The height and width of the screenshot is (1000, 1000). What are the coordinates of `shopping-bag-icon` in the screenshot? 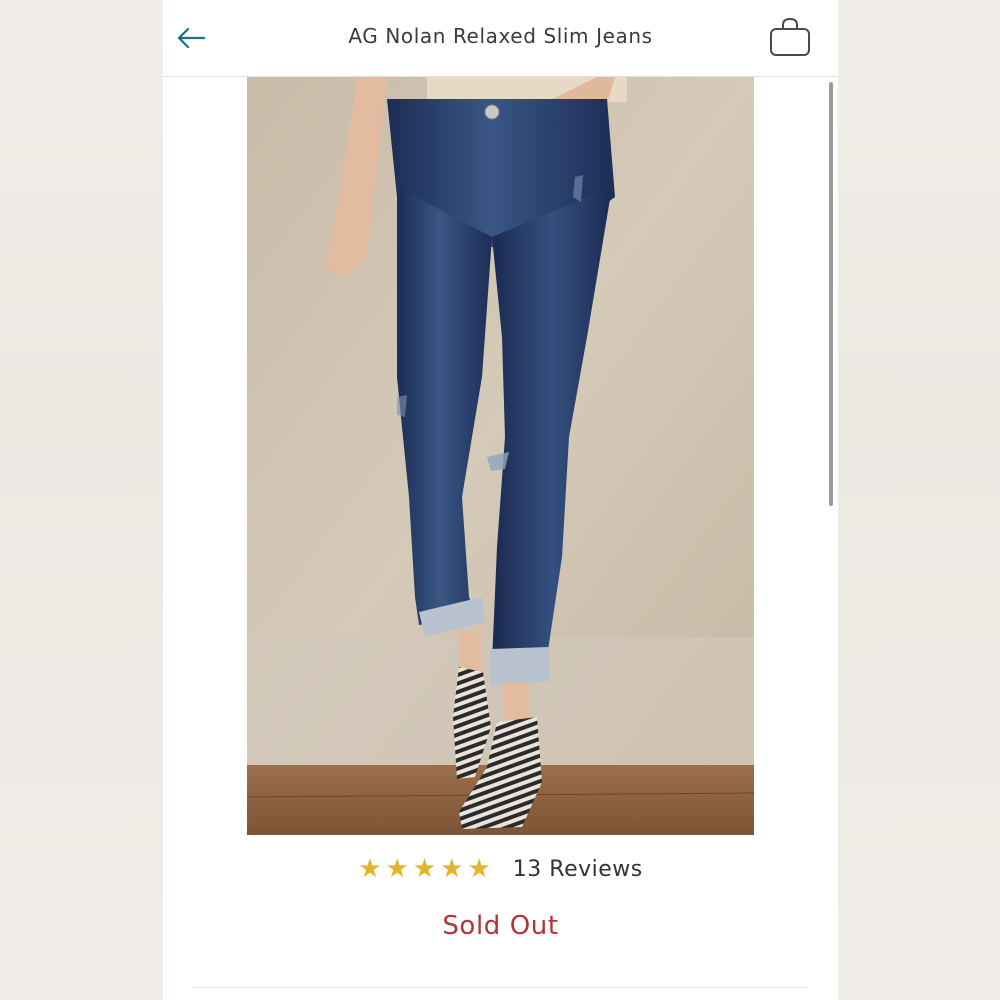 It's located at (790, 39).